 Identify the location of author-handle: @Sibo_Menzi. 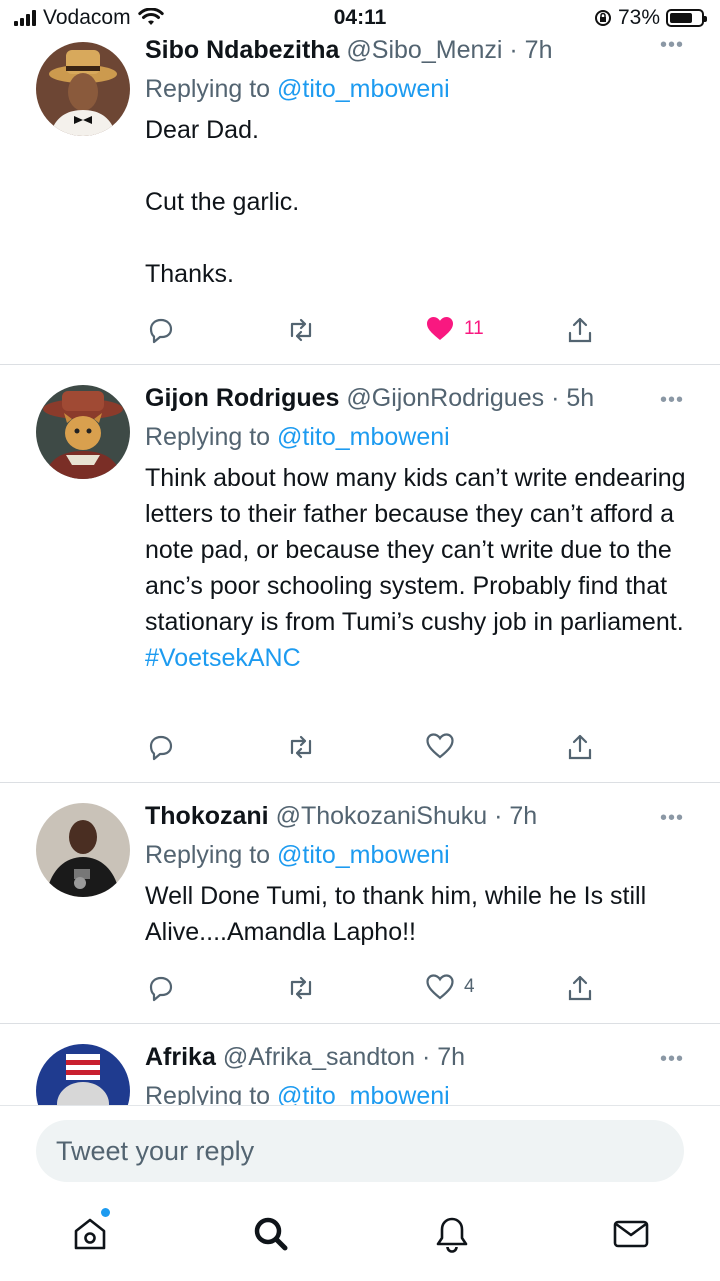
(424, 50).